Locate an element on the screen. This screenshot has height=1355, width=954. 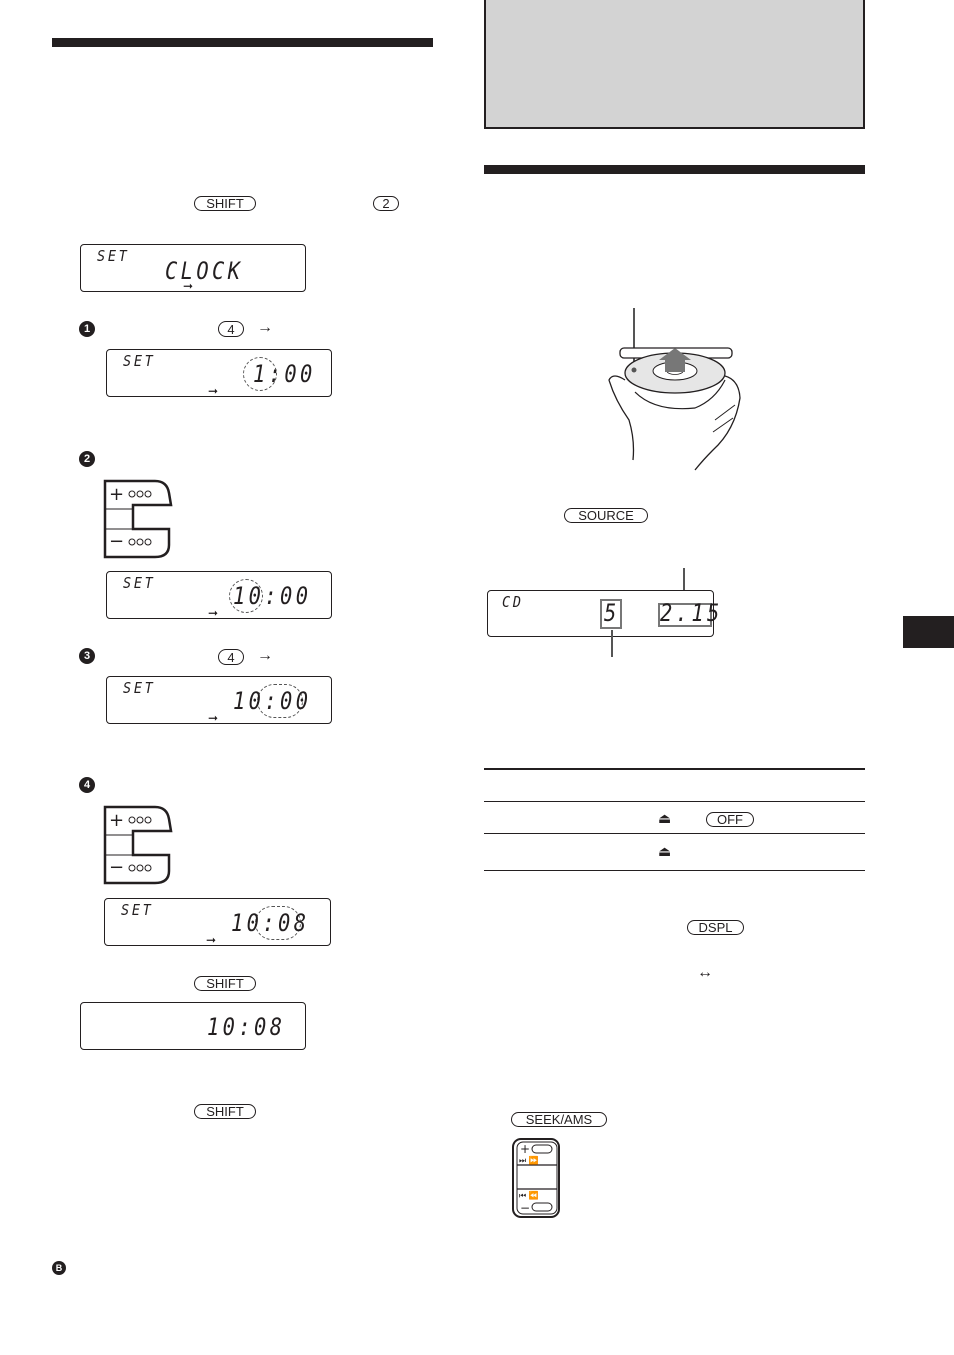
seek-rocker-icon: + ⏭ ⏩ ⏮ ⏪ − is located at coordinates (536, 1178).